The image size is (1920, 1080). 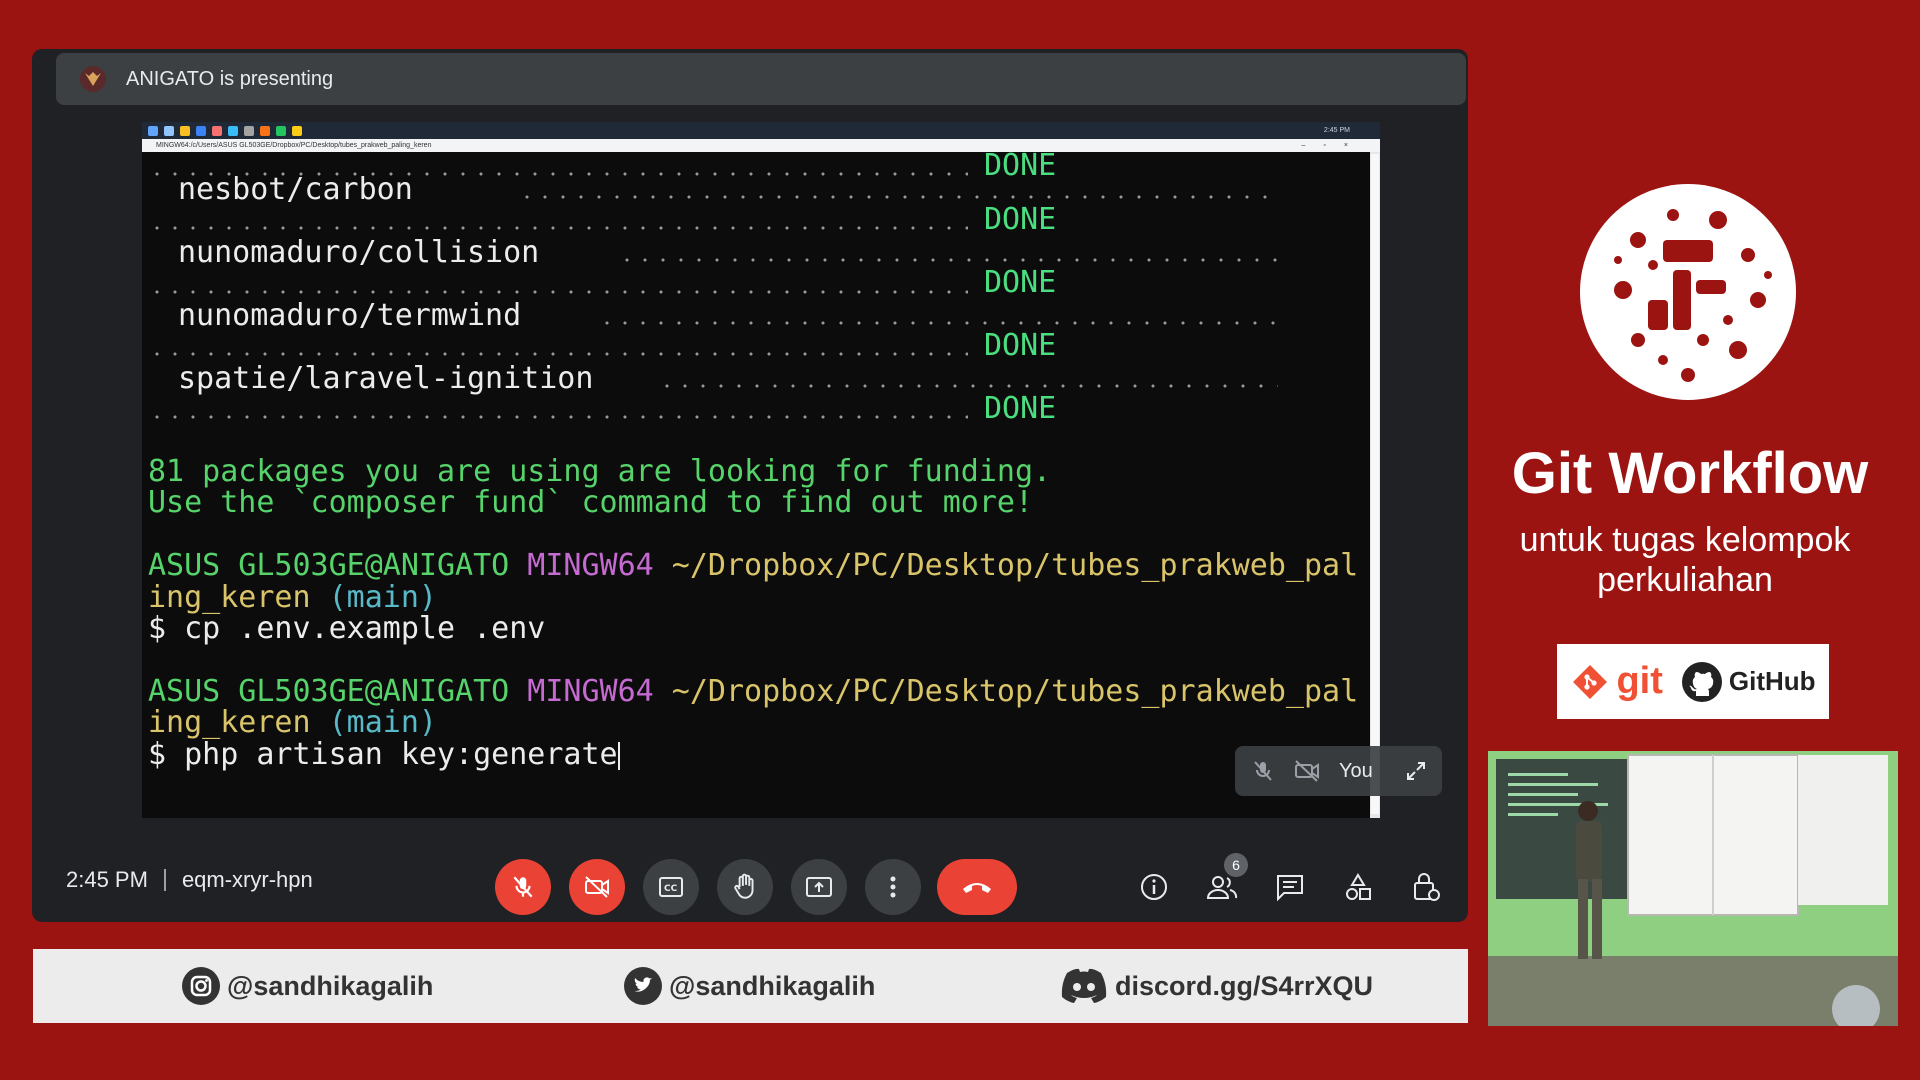 What do you see at coordinates (1356, 770) in the screenshot?
I see `self-label: You` at bounding box center [1356, 770].